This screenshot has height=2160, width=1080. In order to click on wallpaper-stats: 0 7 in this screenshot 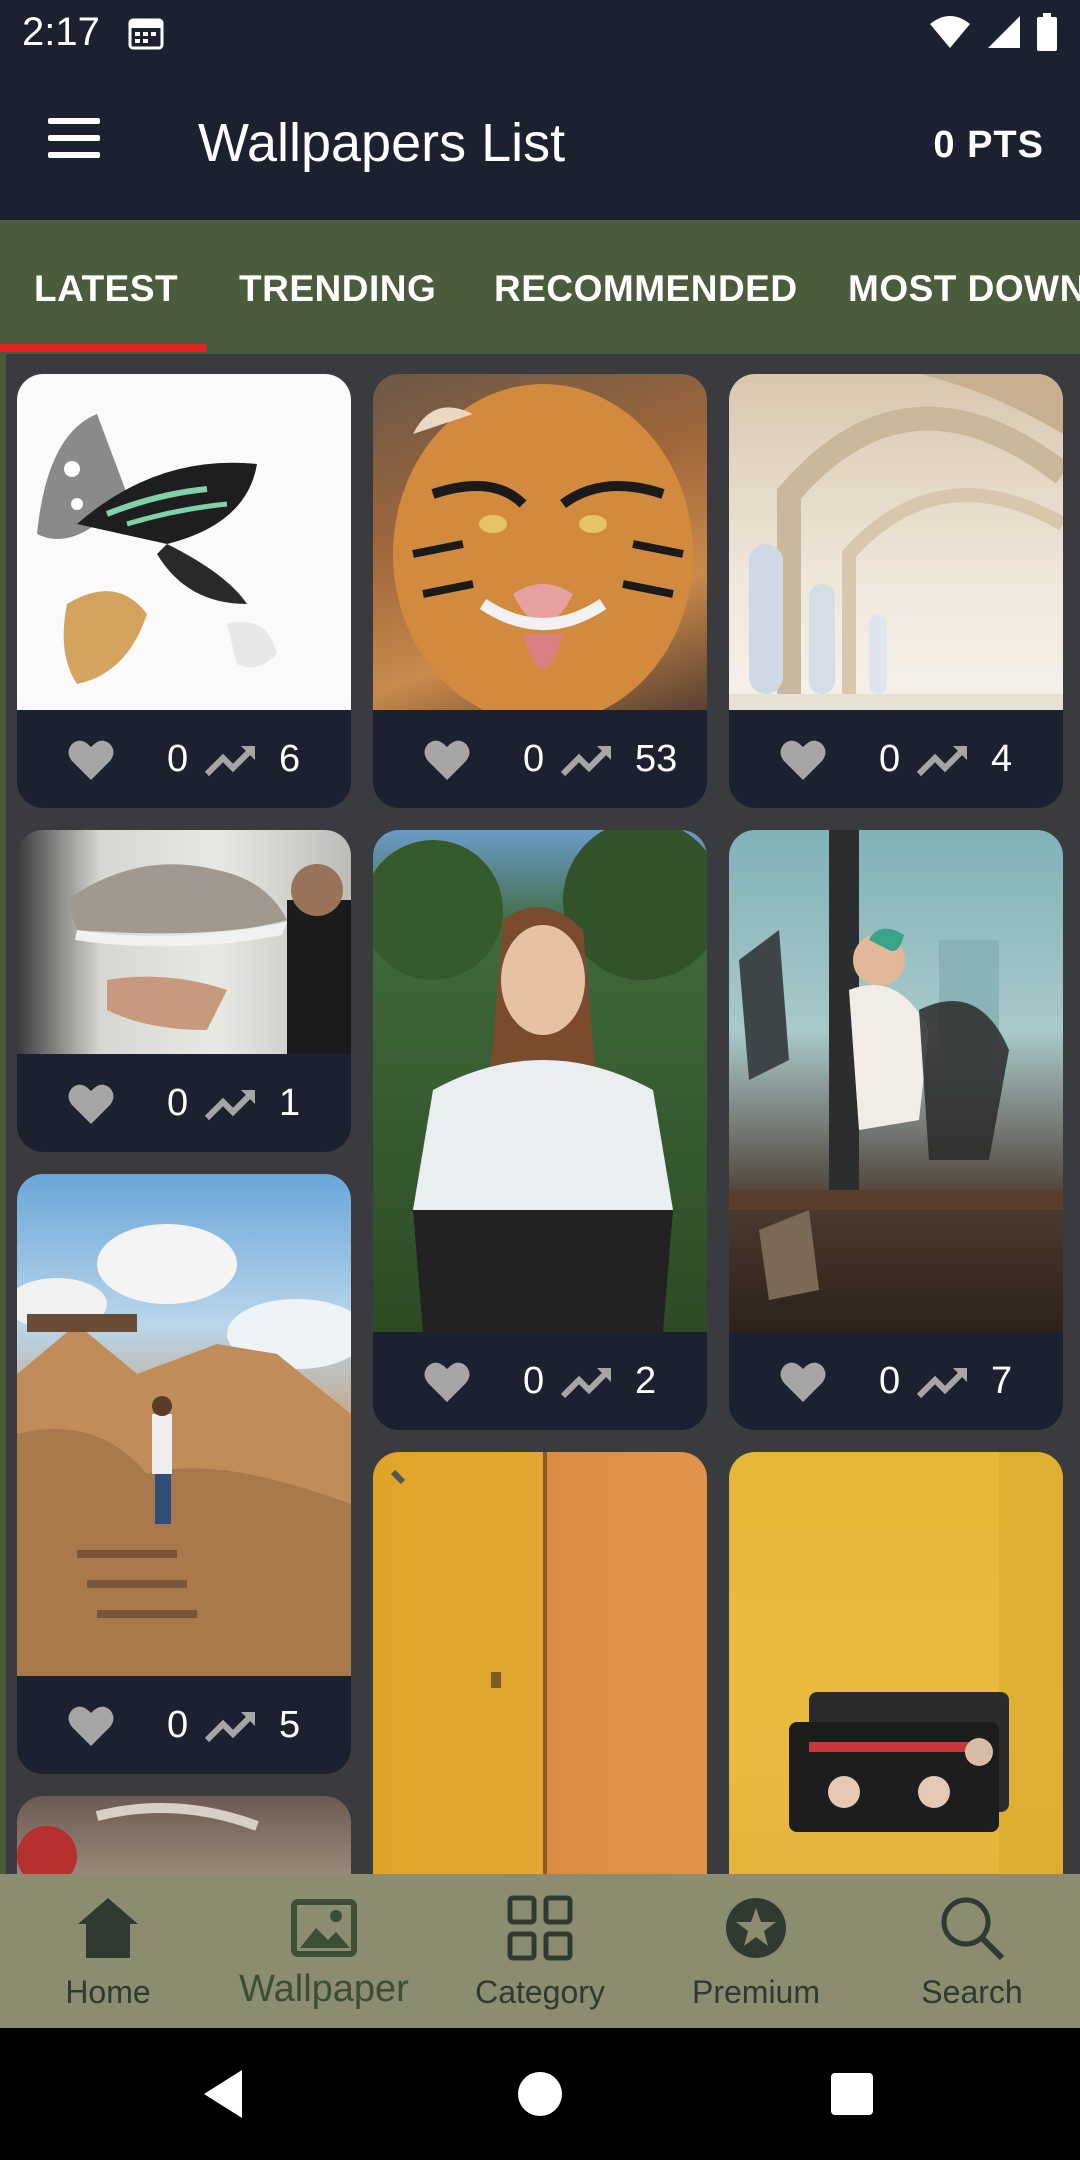, I will do `click(896, 1381)`.